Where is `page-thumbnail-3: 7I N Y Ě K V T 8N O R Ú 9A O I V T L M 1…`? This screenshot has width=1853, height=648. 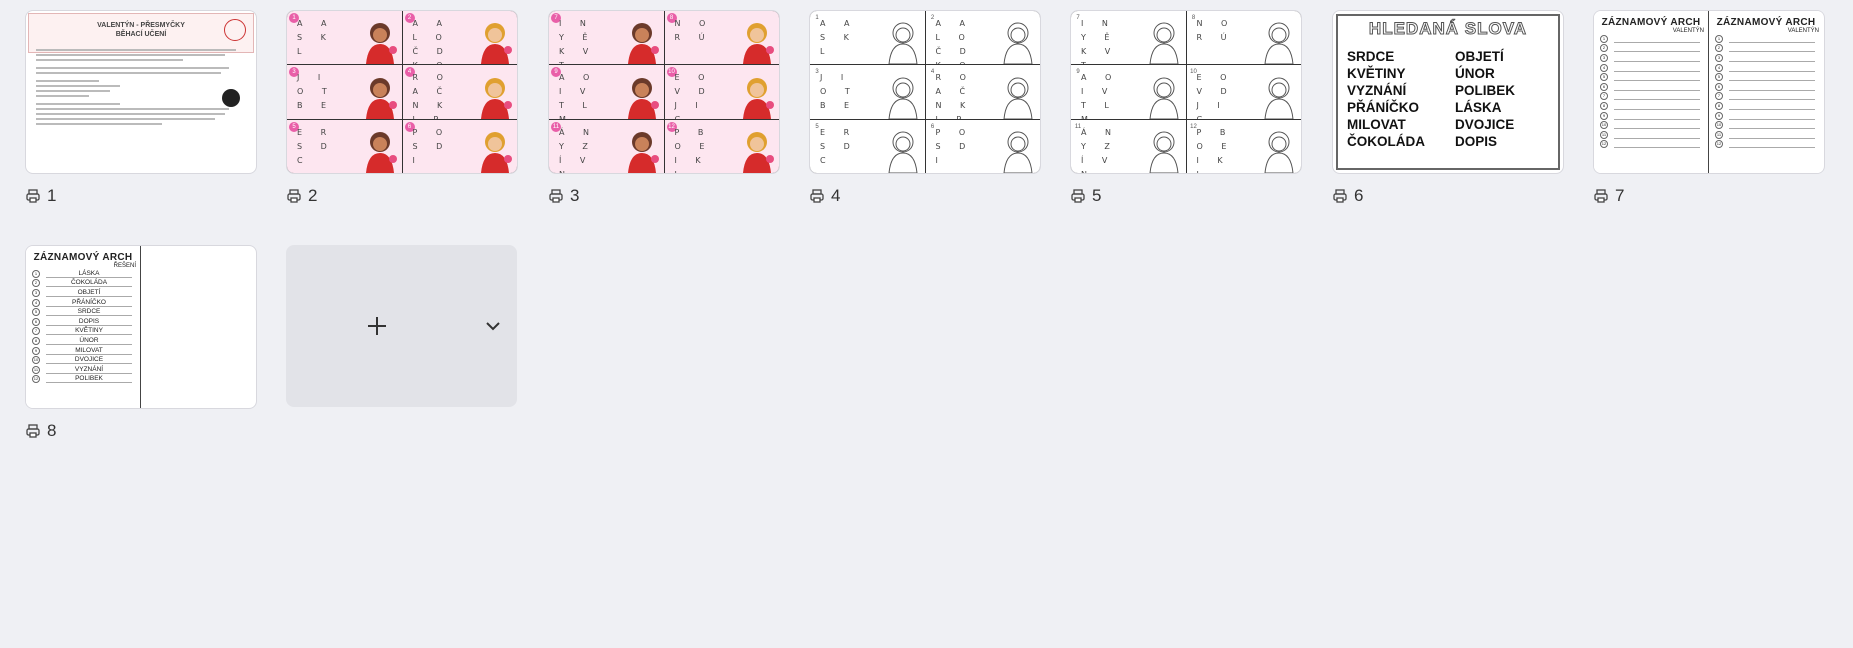
page-thumbnail-3: 7I N Y Ě K V T 8N O R Ú 9A O I V T L M 1… is located at coordinates (664, 92).